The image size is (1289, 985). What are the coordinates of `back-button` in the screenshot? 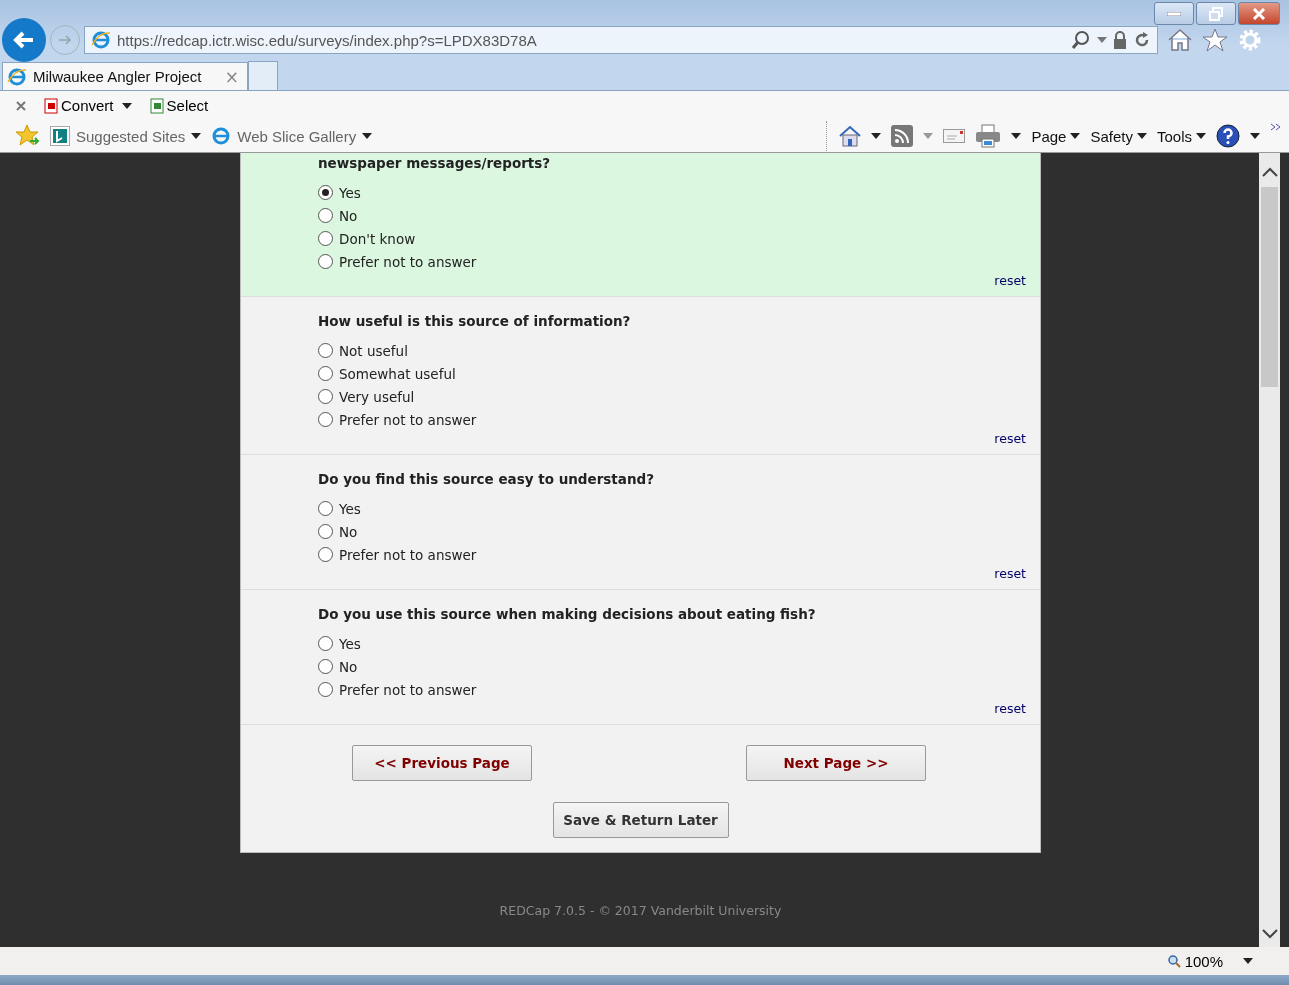 It's located at (24, 40).